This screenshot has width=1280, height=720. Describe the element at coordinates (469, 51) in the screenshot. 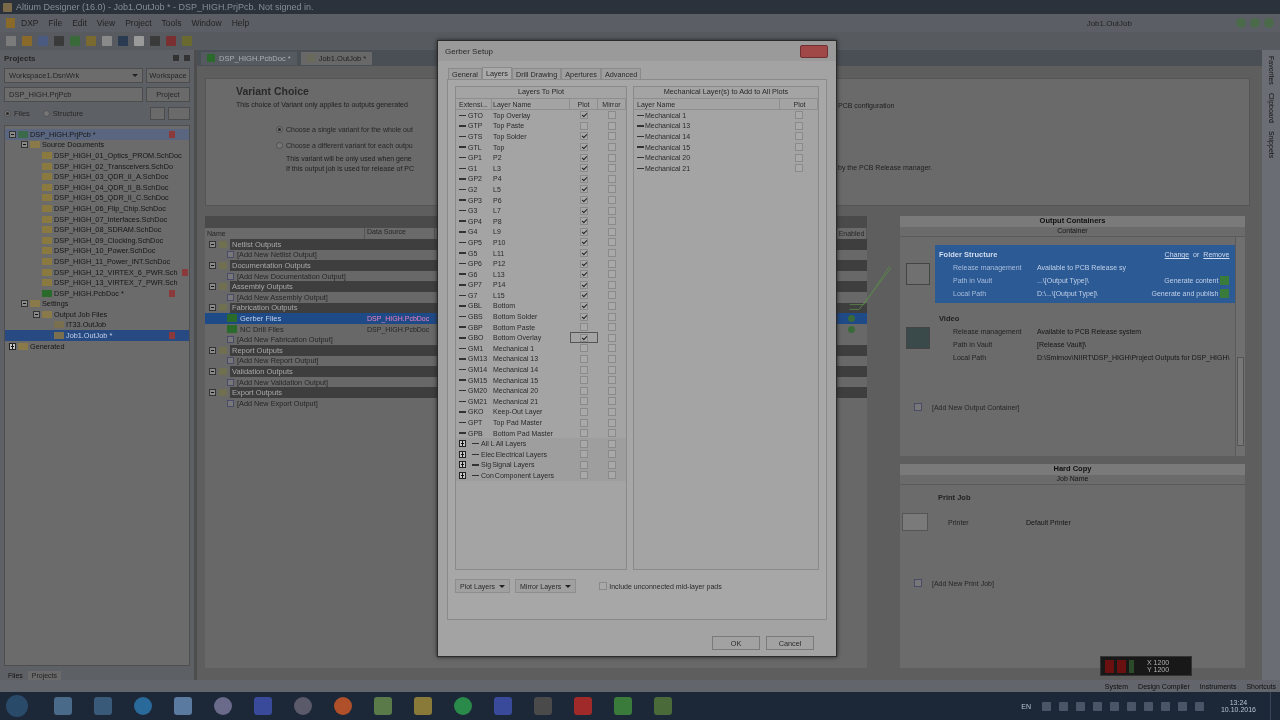

I see `dialog-title: Gerber Setup` at that location.